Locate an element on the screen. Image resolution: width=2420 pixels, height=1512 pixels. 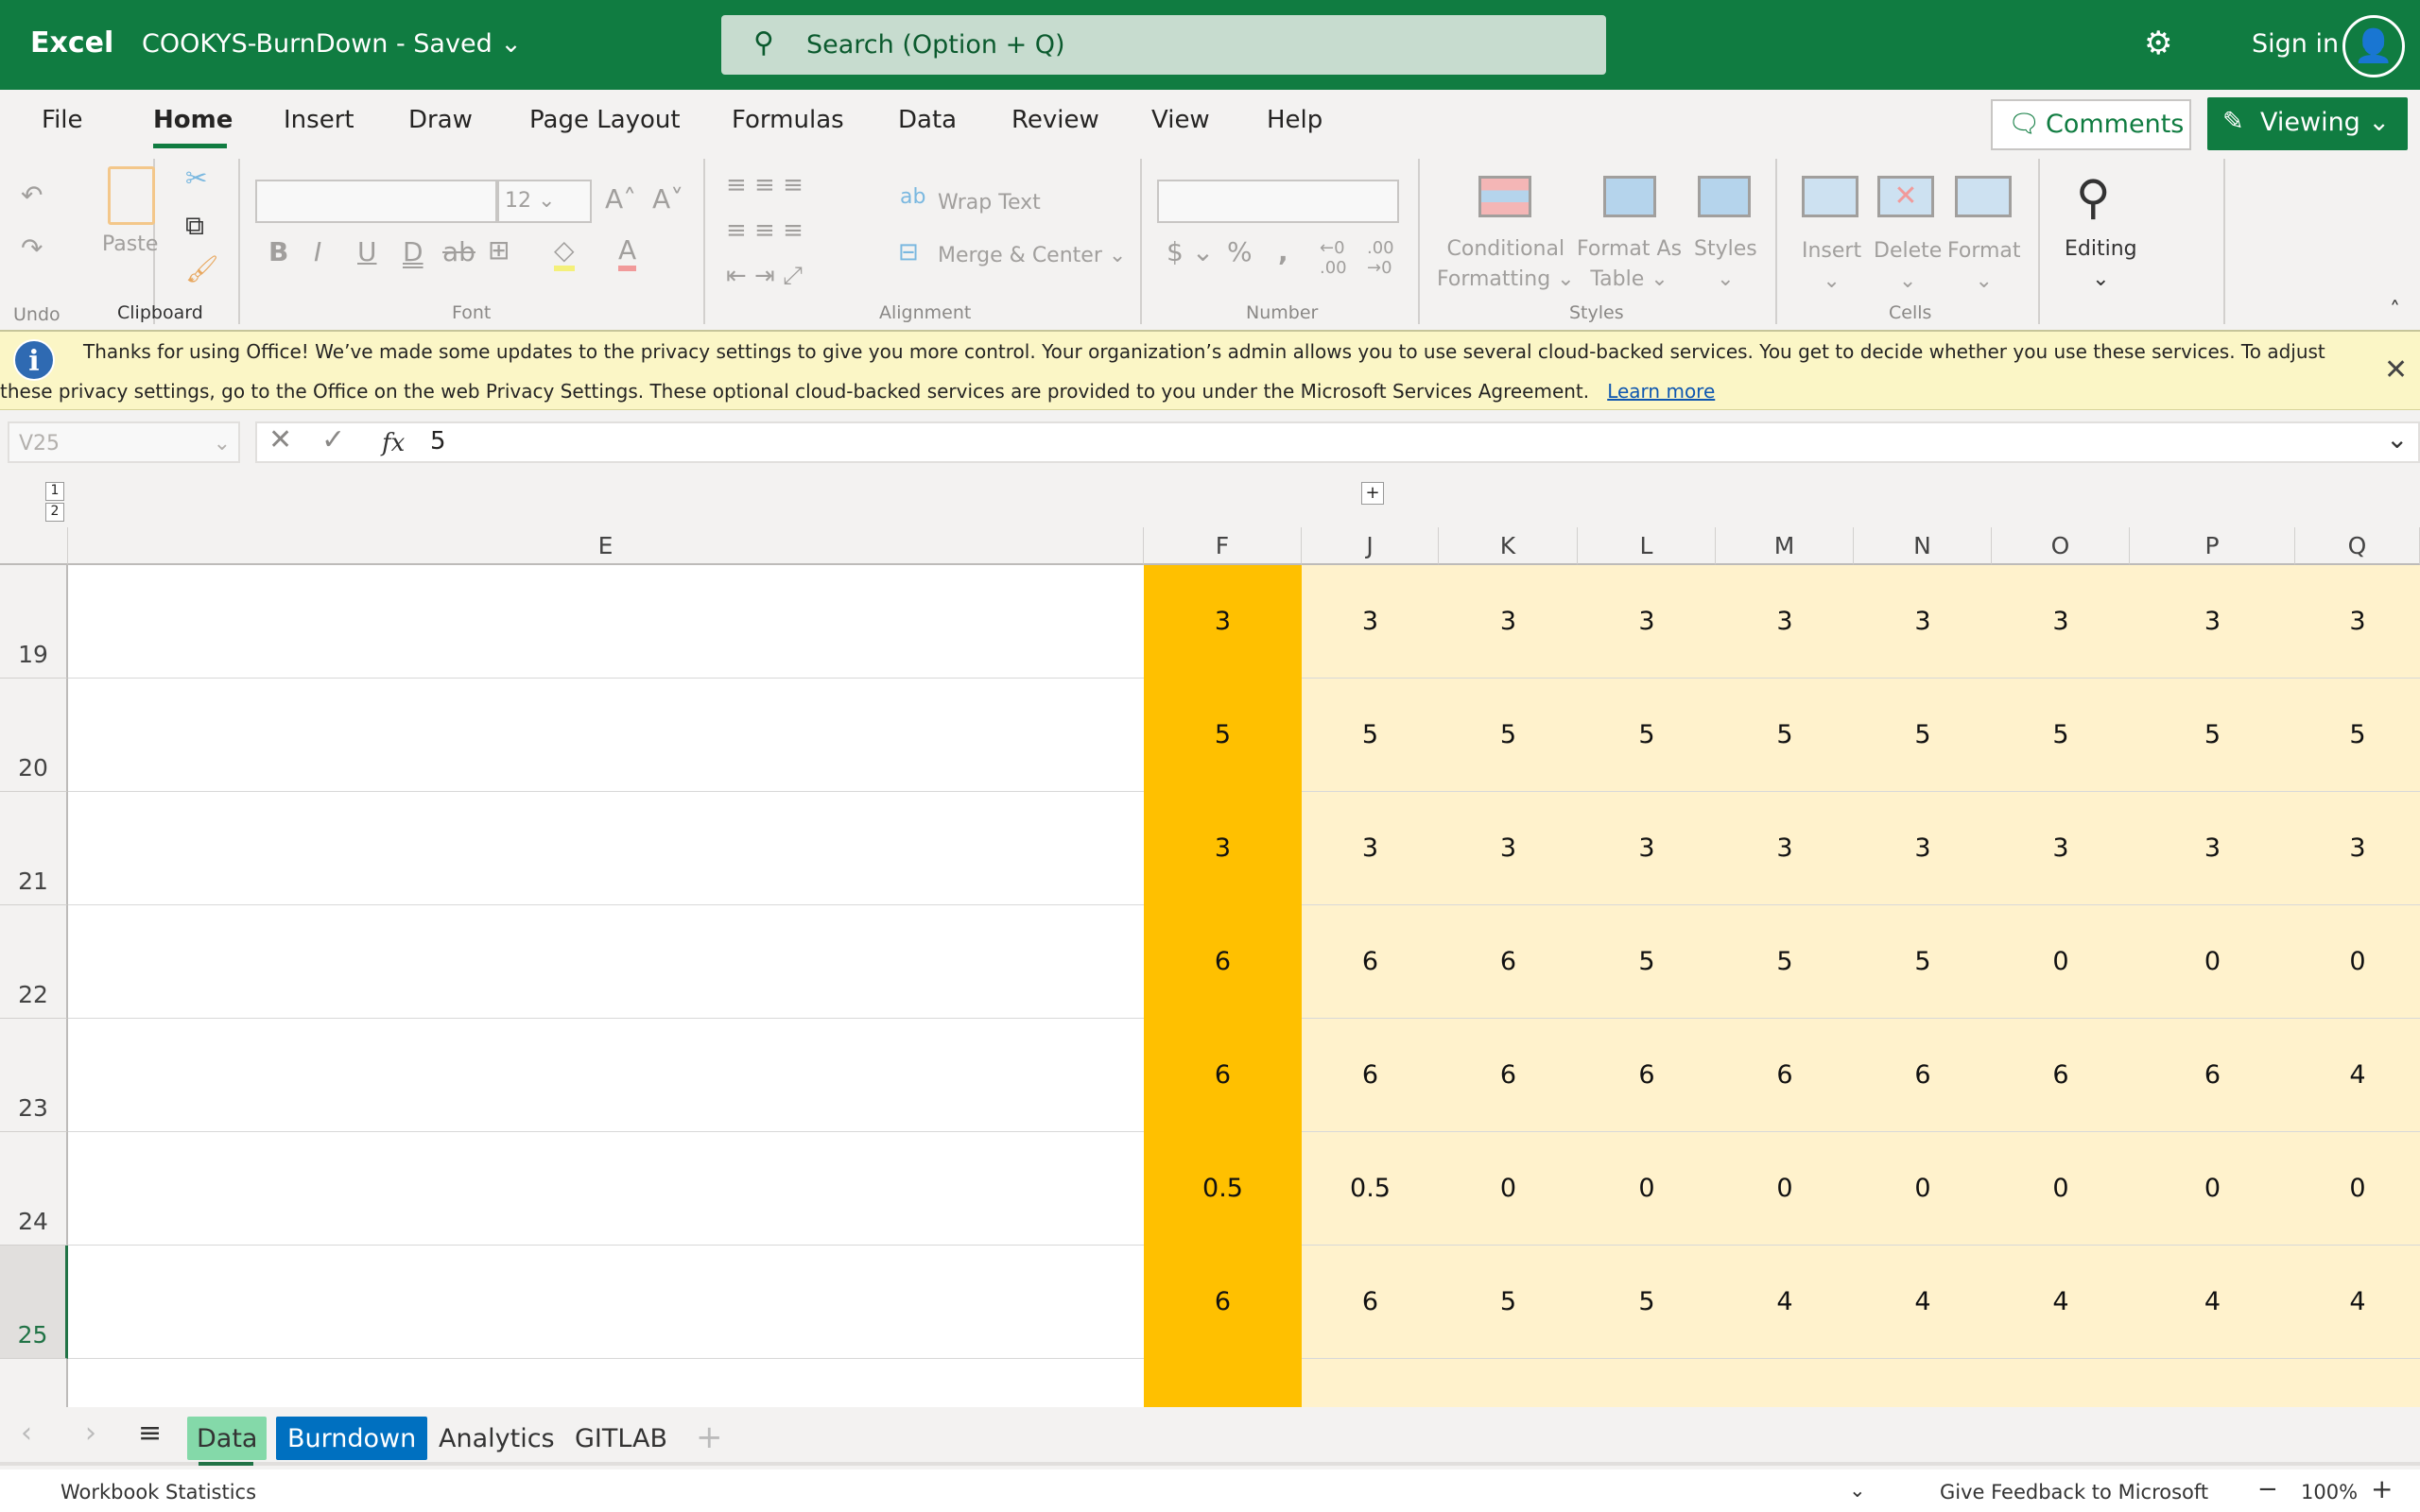
font-size-dropdown: 12 ⌄ is located at coordinates (544, 201).